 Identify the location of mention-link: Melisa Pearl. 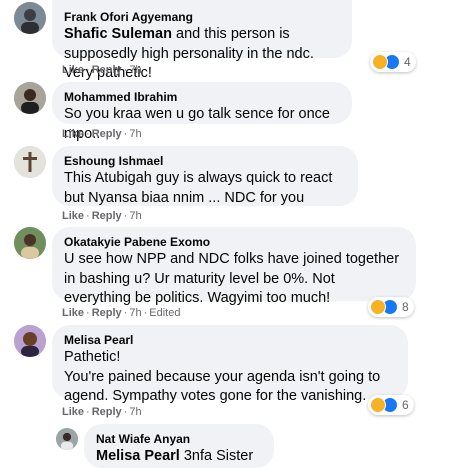
(138, 456).